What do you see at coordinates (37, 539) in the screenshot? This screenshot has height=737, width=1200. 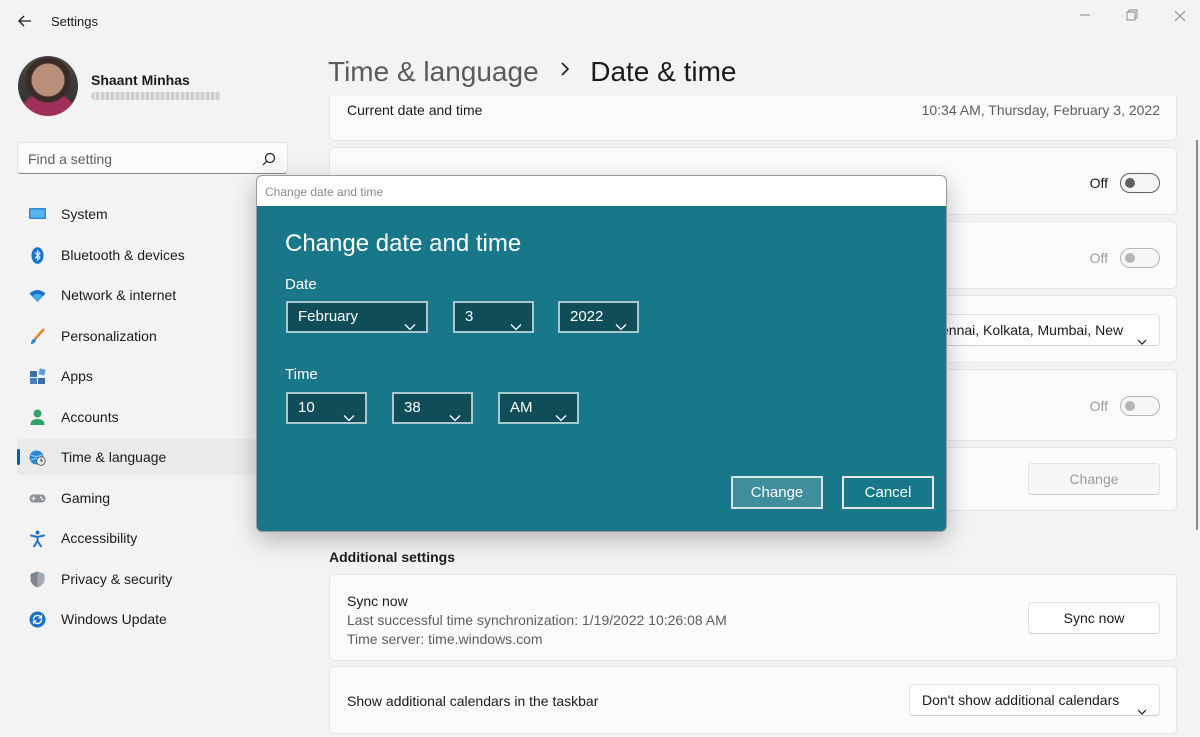 I see `accessibility-icon` at bounding box center [37, 539].